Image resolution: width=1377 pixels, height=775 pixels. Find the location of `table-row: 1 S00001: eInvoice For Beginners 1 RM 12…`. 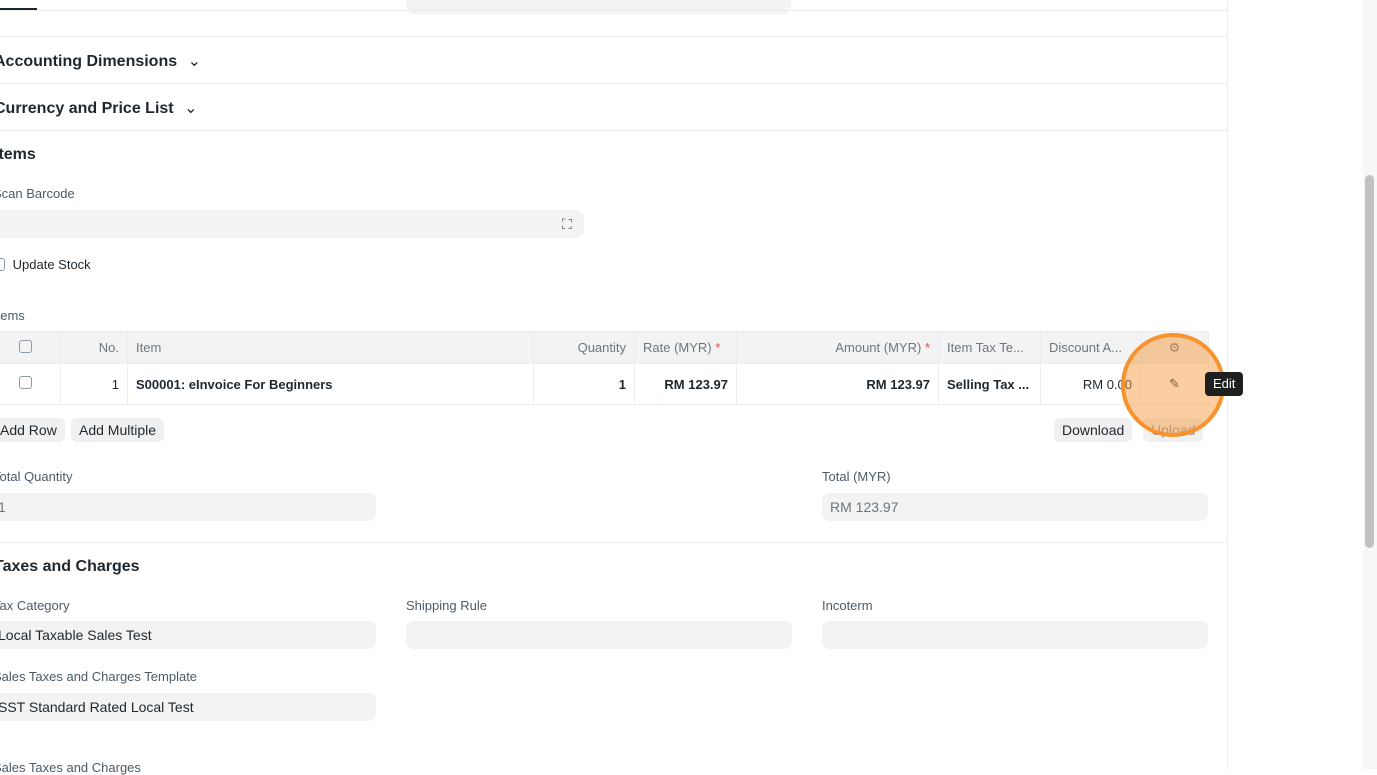

table-row: 1 S00001: eInvoice For Beginners 1 RM 12… is located at coordinates (604, 384).